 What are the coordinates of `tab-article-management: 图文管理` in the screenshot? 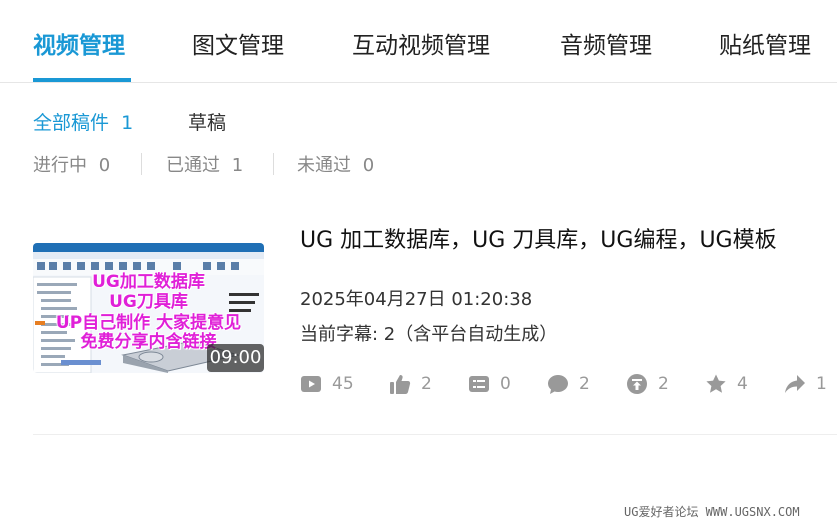 It's located at (238, 43).